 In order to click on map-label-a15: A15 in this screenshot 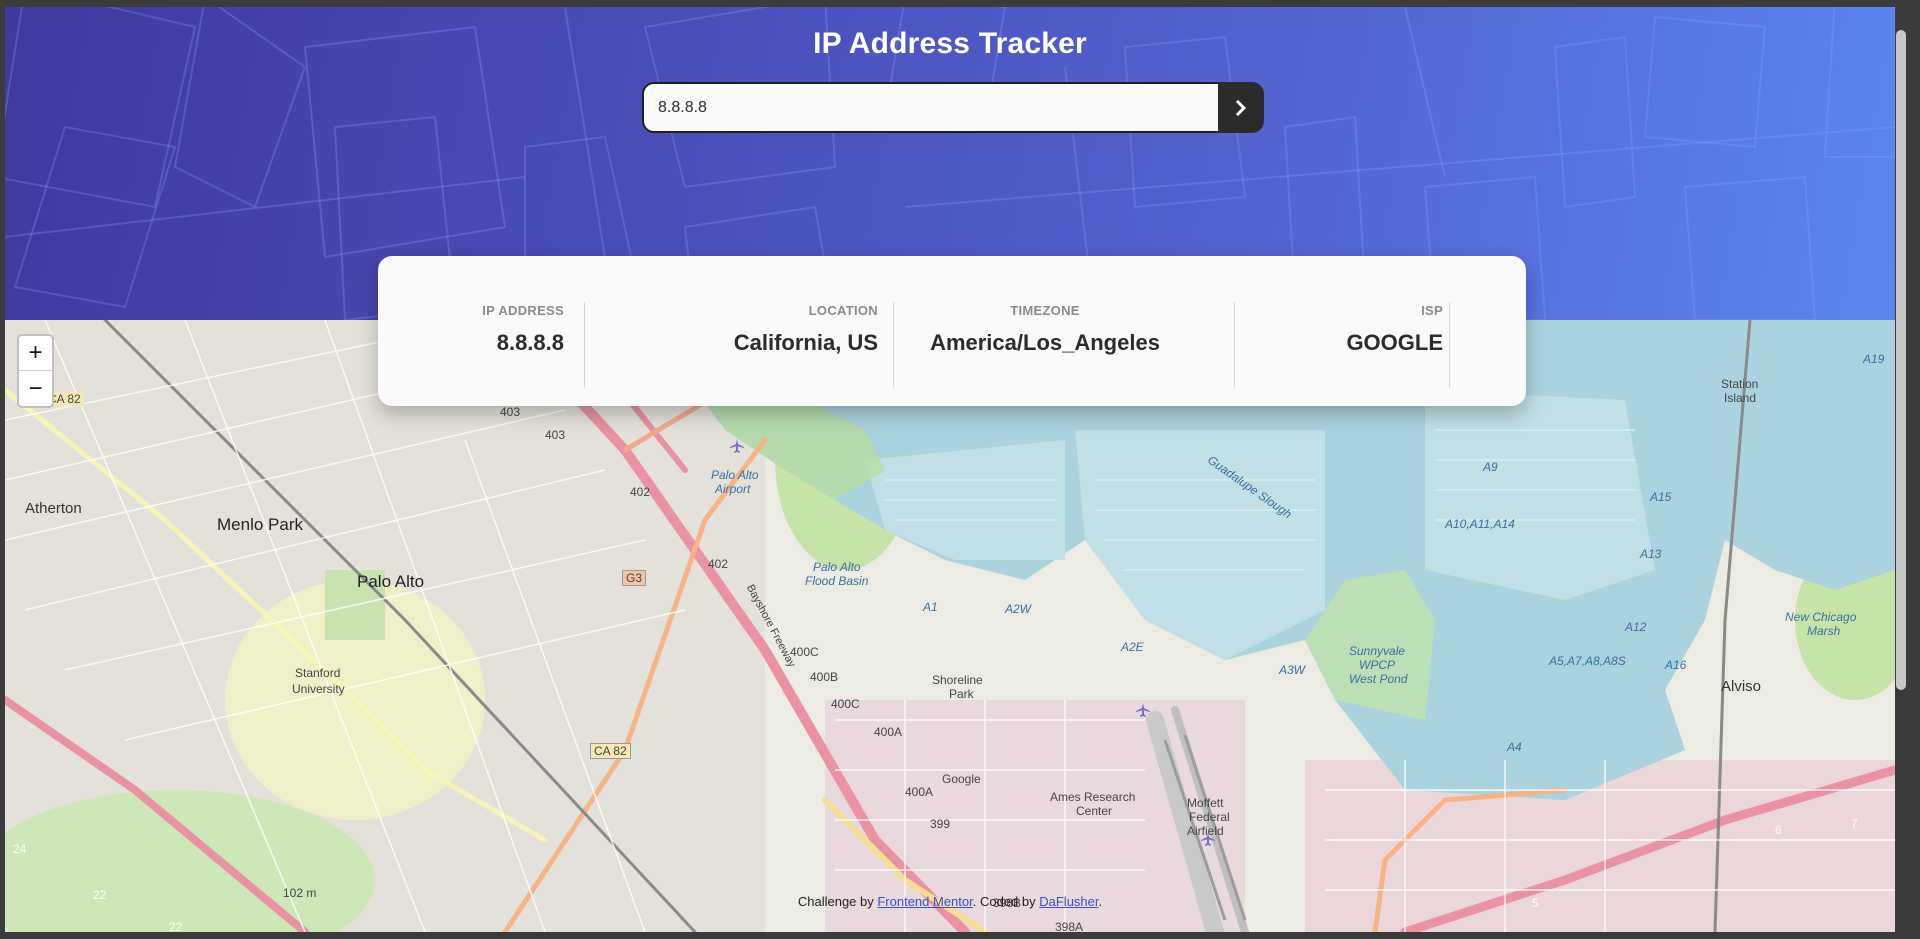, I will do `click(1661, 497)`.